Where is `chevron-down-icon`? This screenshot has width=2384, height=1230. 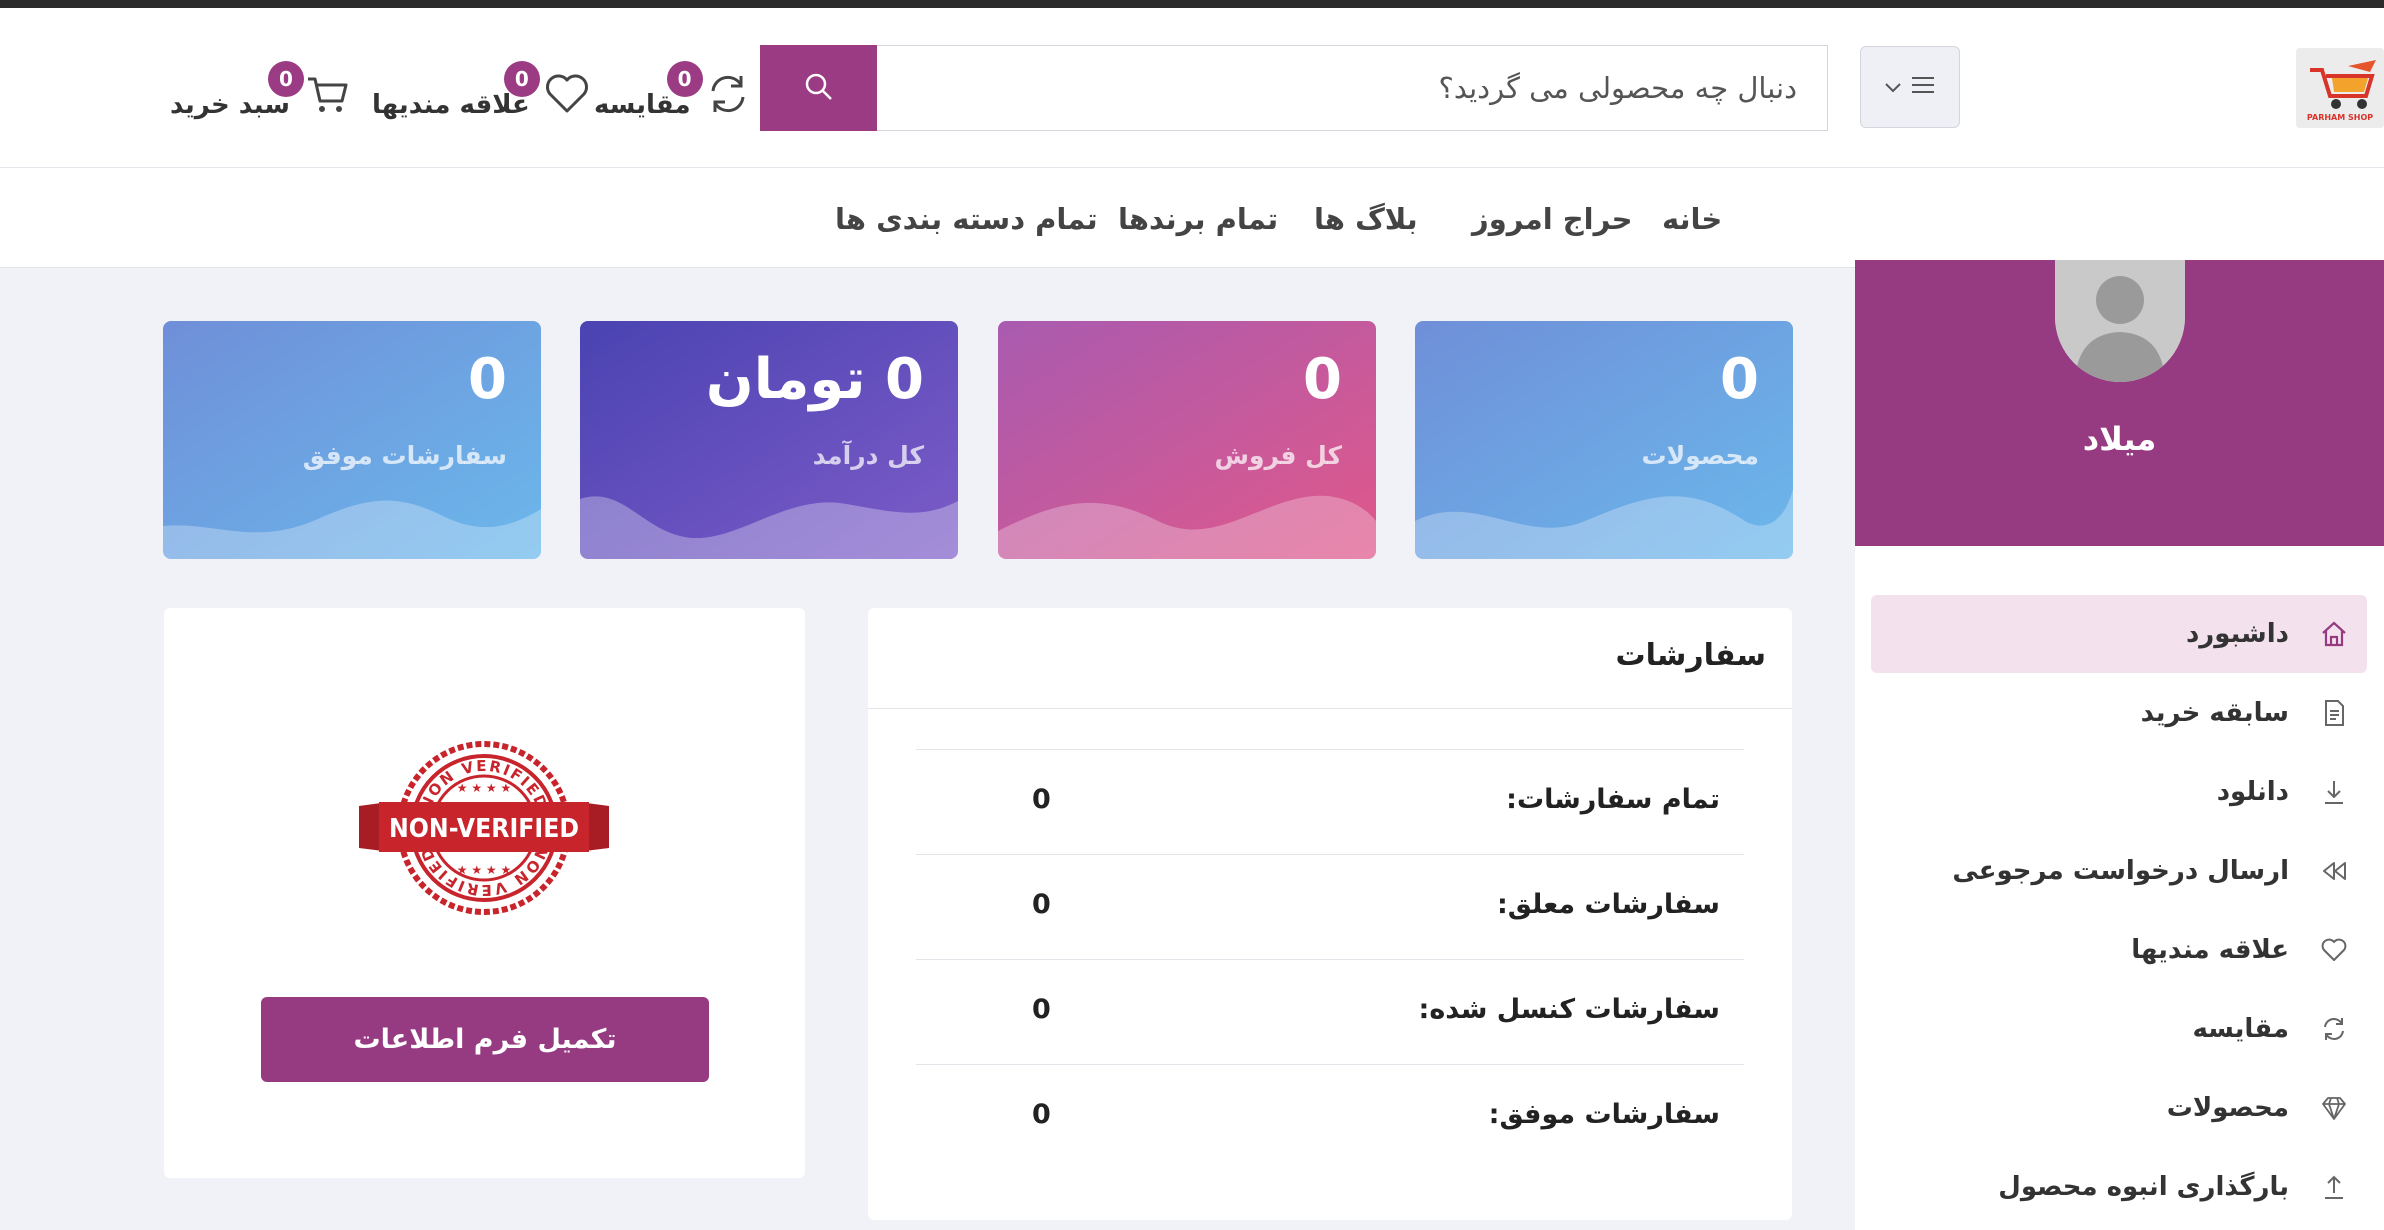 chevron-down-icon is located at coordinates (1893, 87).